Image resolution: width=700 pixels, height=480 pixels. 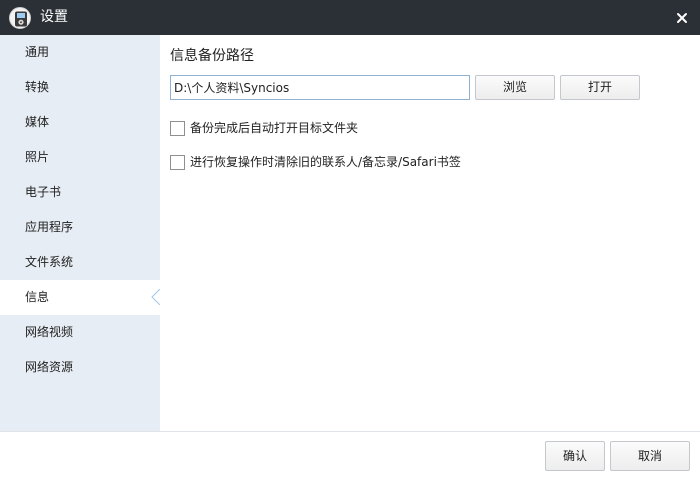 I want to click on ipod-app-icon, so click(x=20, y=18).